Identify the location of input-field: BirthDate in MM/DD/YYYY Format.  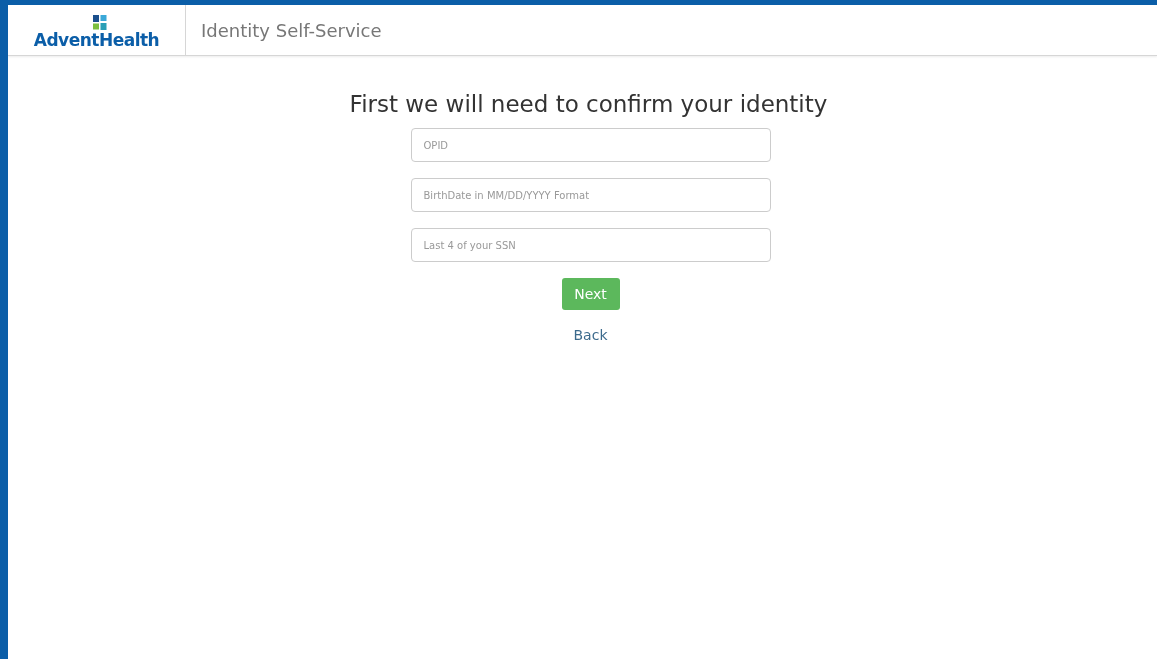
(590, 195).